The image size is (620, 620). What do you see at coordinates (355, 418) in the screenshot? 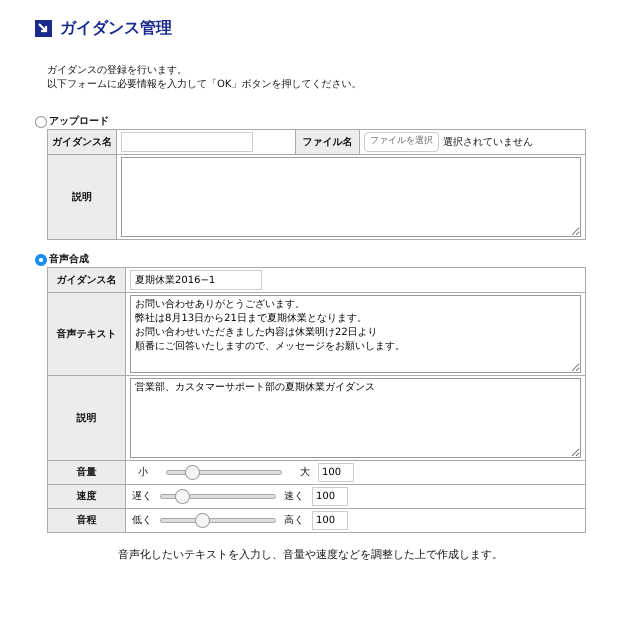
I see `text-area-field: 営業部、カスタマーサポート部の夏期休業ガイダンス` at bounding box center [355, 418].